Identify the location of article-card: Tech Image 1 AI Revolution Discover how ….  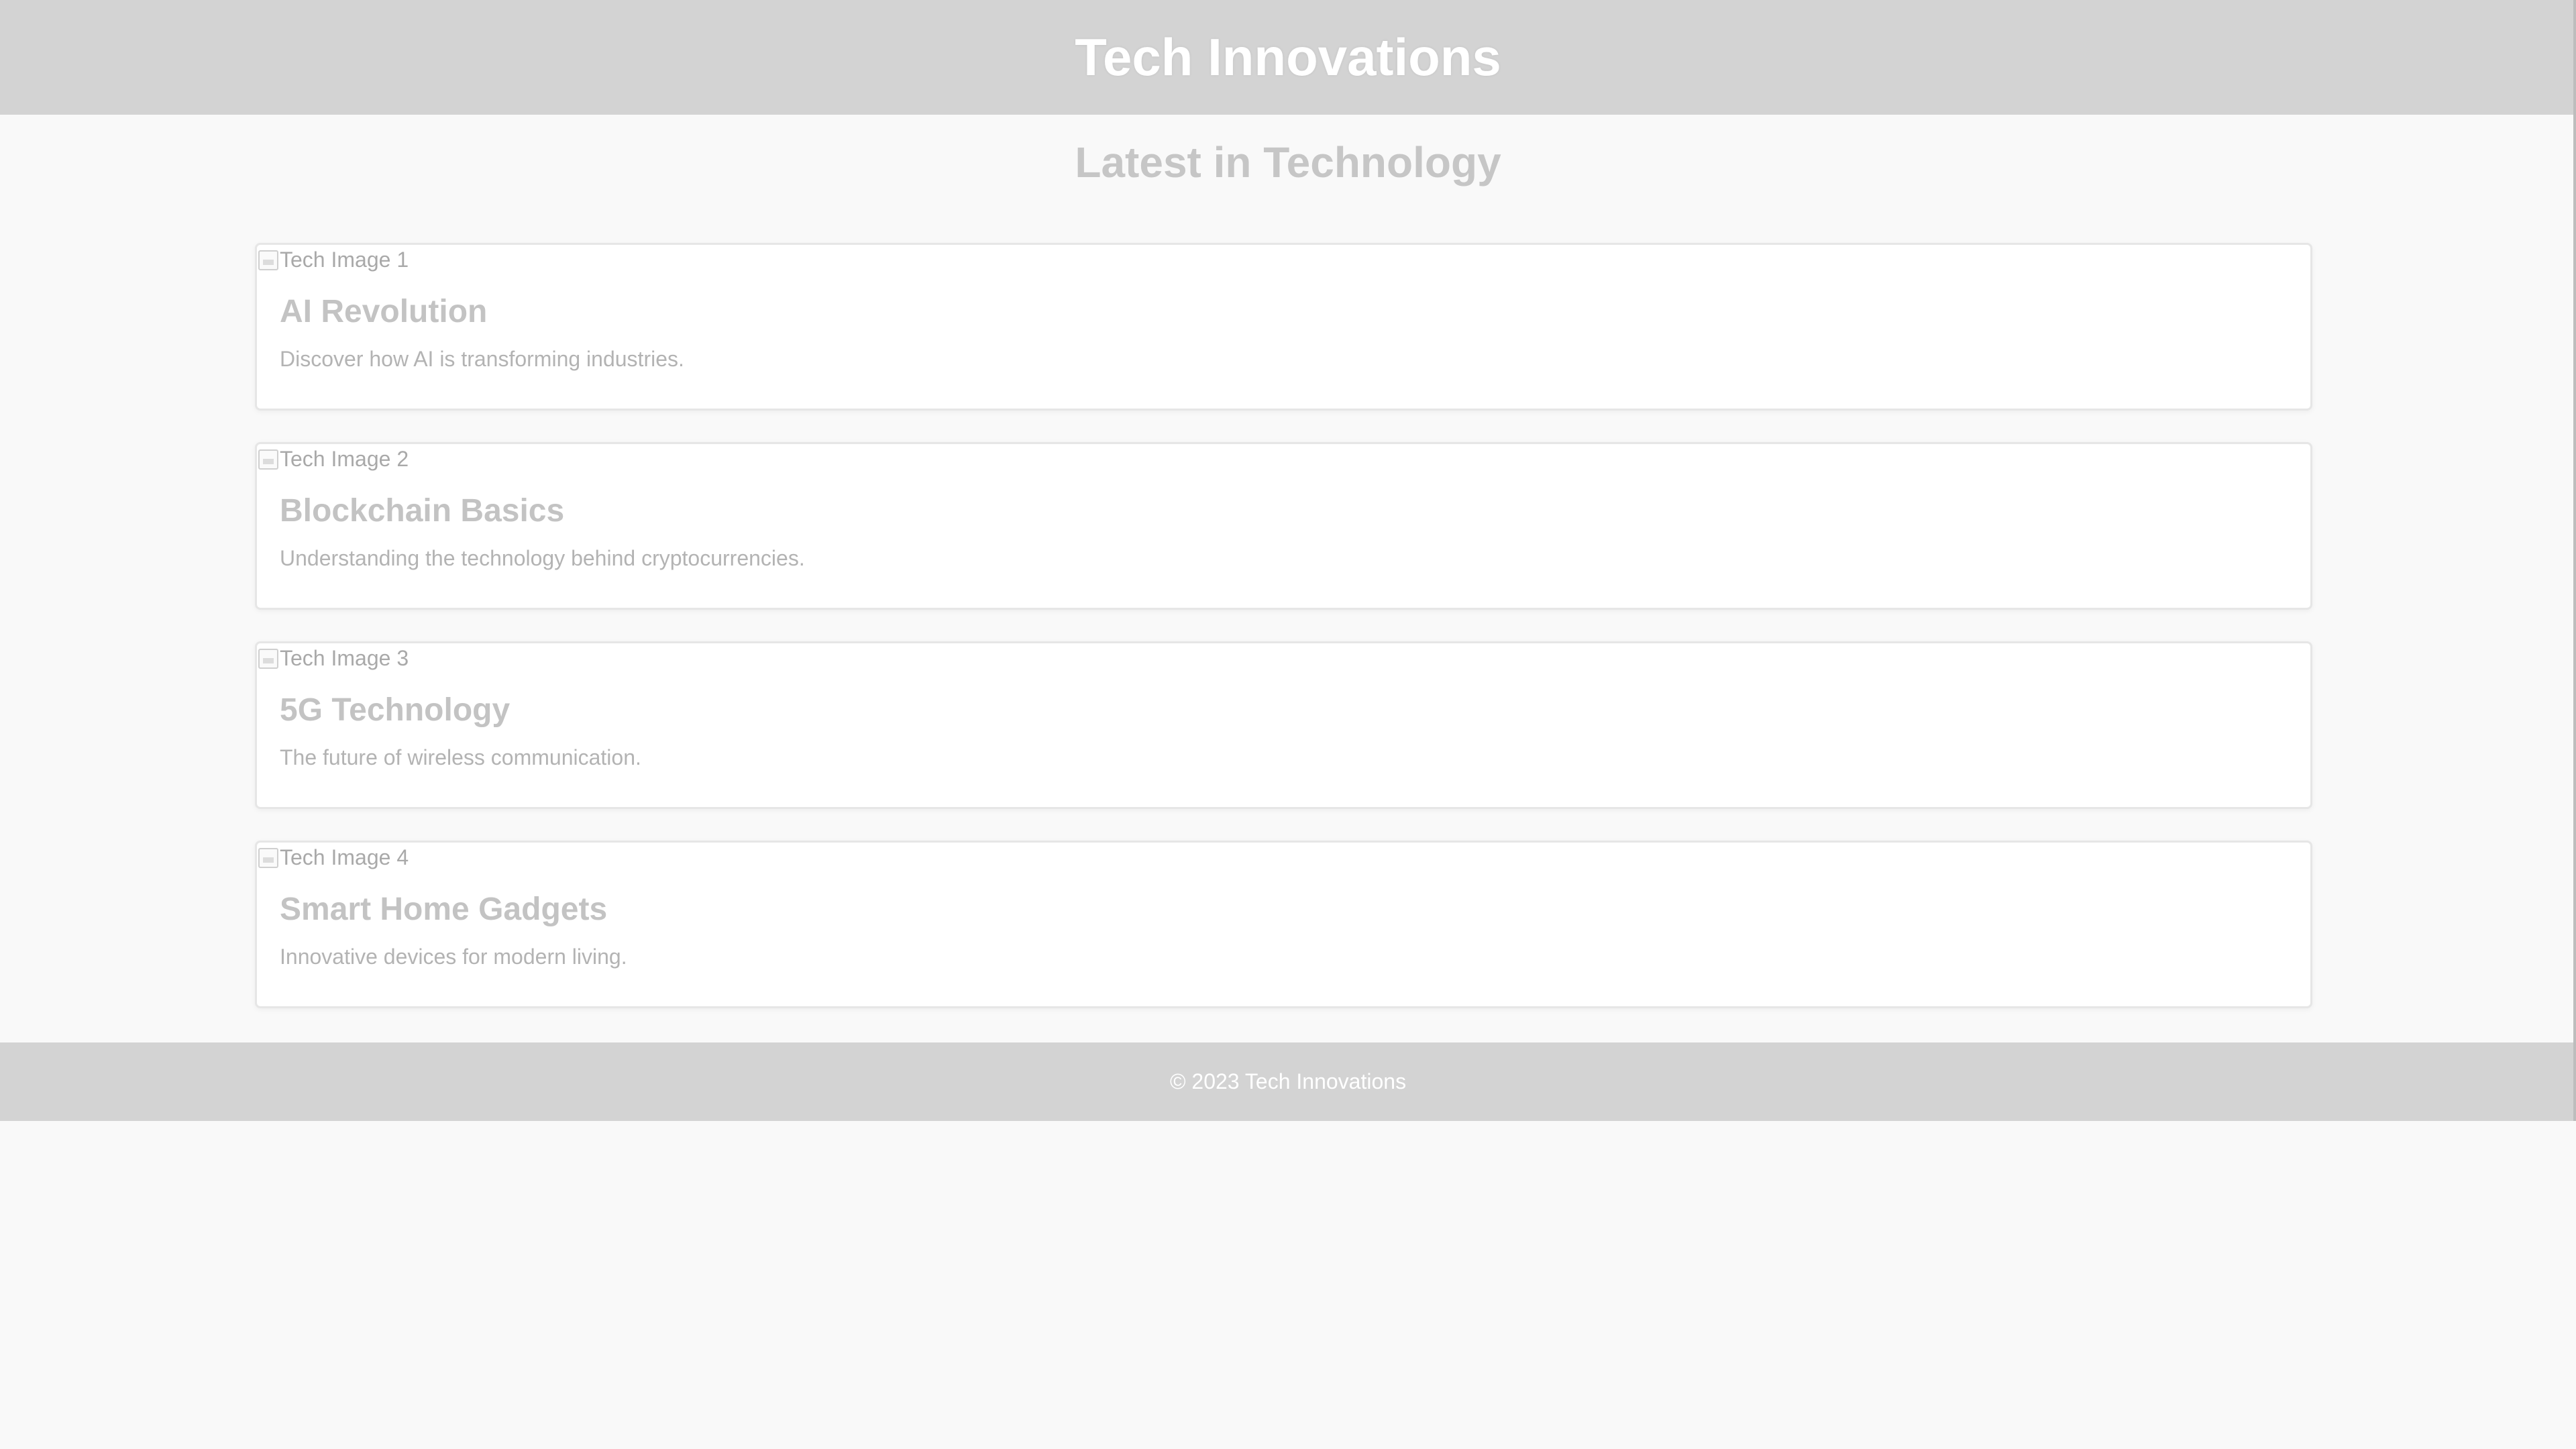
(1283, 327).